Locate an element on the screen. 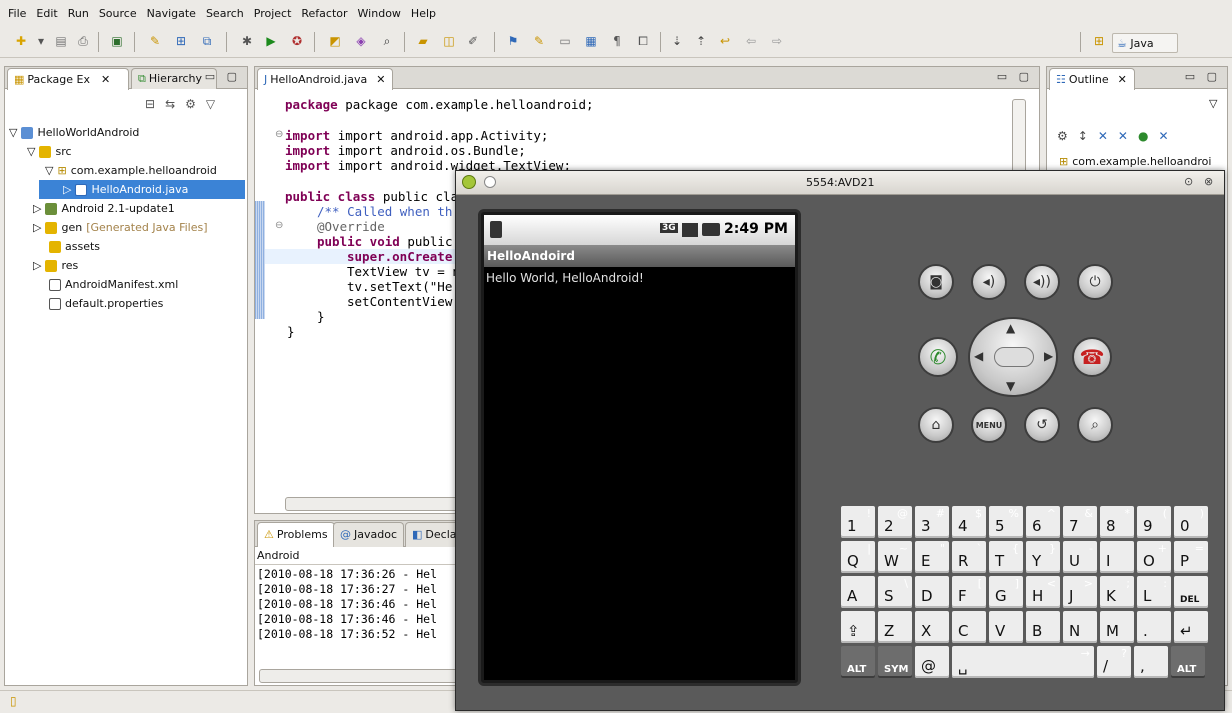 The height and width of the screenshot is (713, 1232). new-java-project-icon: ✎ is located at coordinates (155, 41).